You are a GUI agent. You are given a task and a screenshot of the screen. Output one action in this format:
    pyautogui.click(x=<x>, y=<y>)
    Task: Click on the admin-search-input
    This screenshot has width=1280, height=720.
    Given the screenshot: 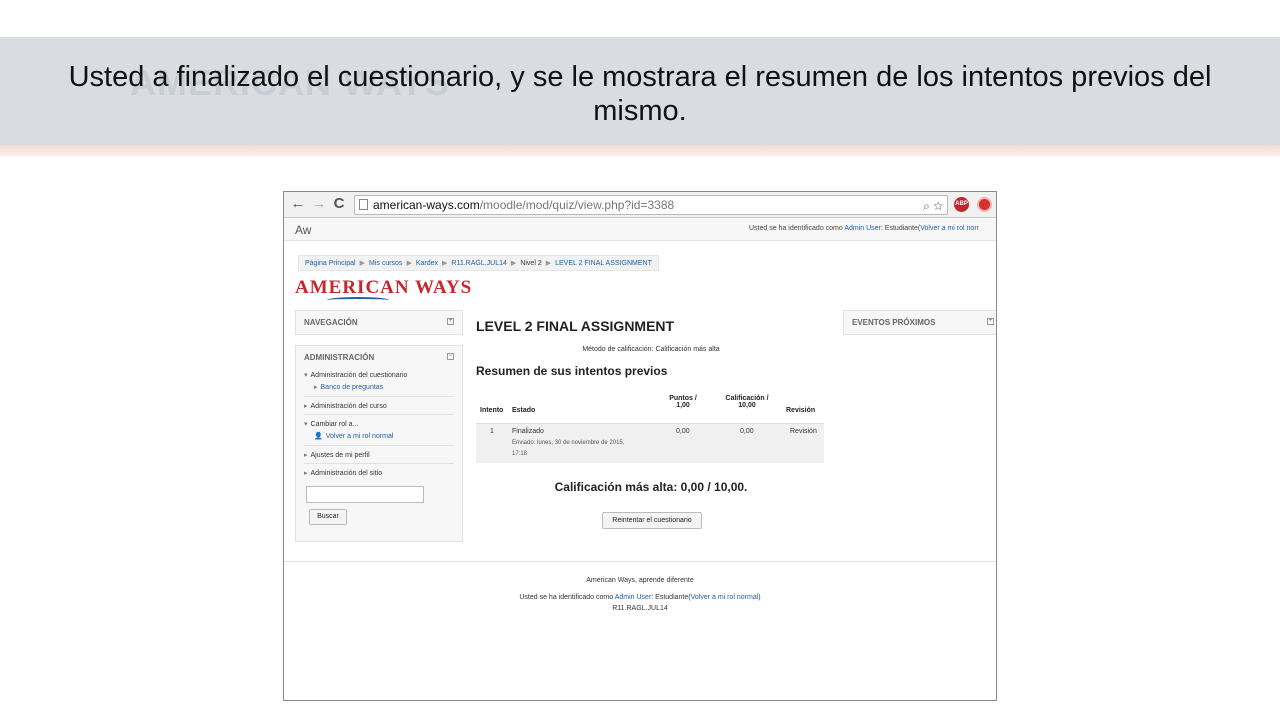 What is the action you would take?
    pyautogui.click(x=365, y=494)
    